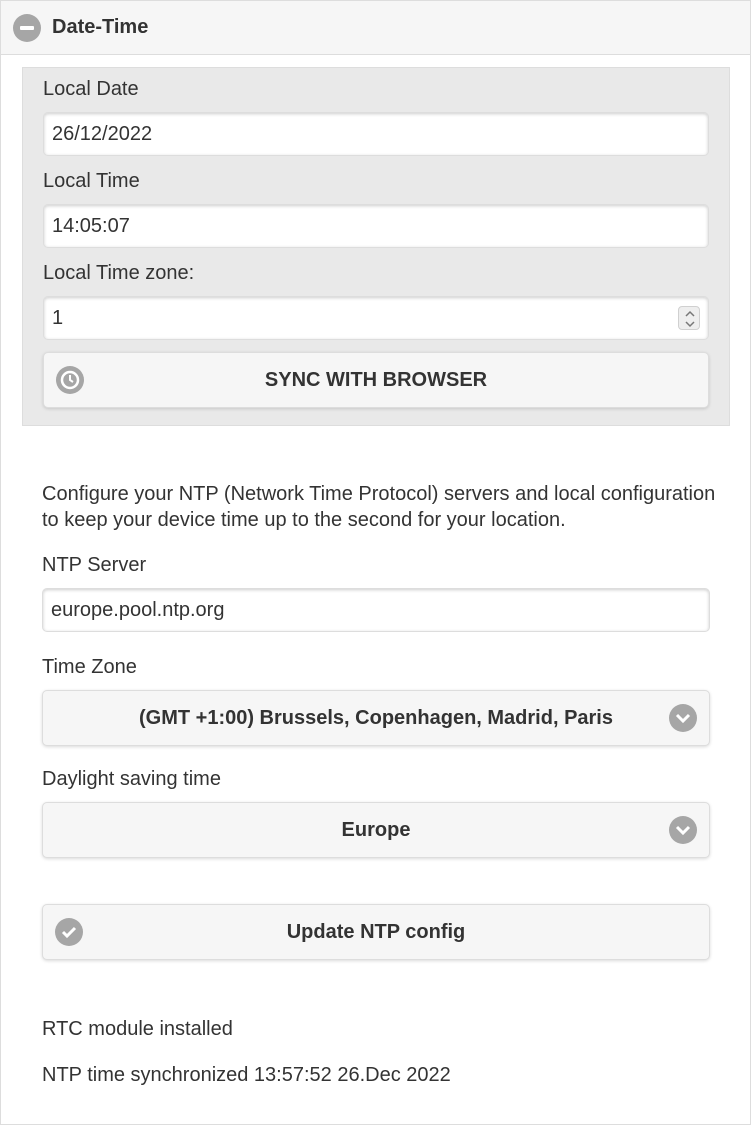  Describe the element at coordinates (137, 1029) in the screenshot. I see `rtc-status: RTC module installed` at that location.